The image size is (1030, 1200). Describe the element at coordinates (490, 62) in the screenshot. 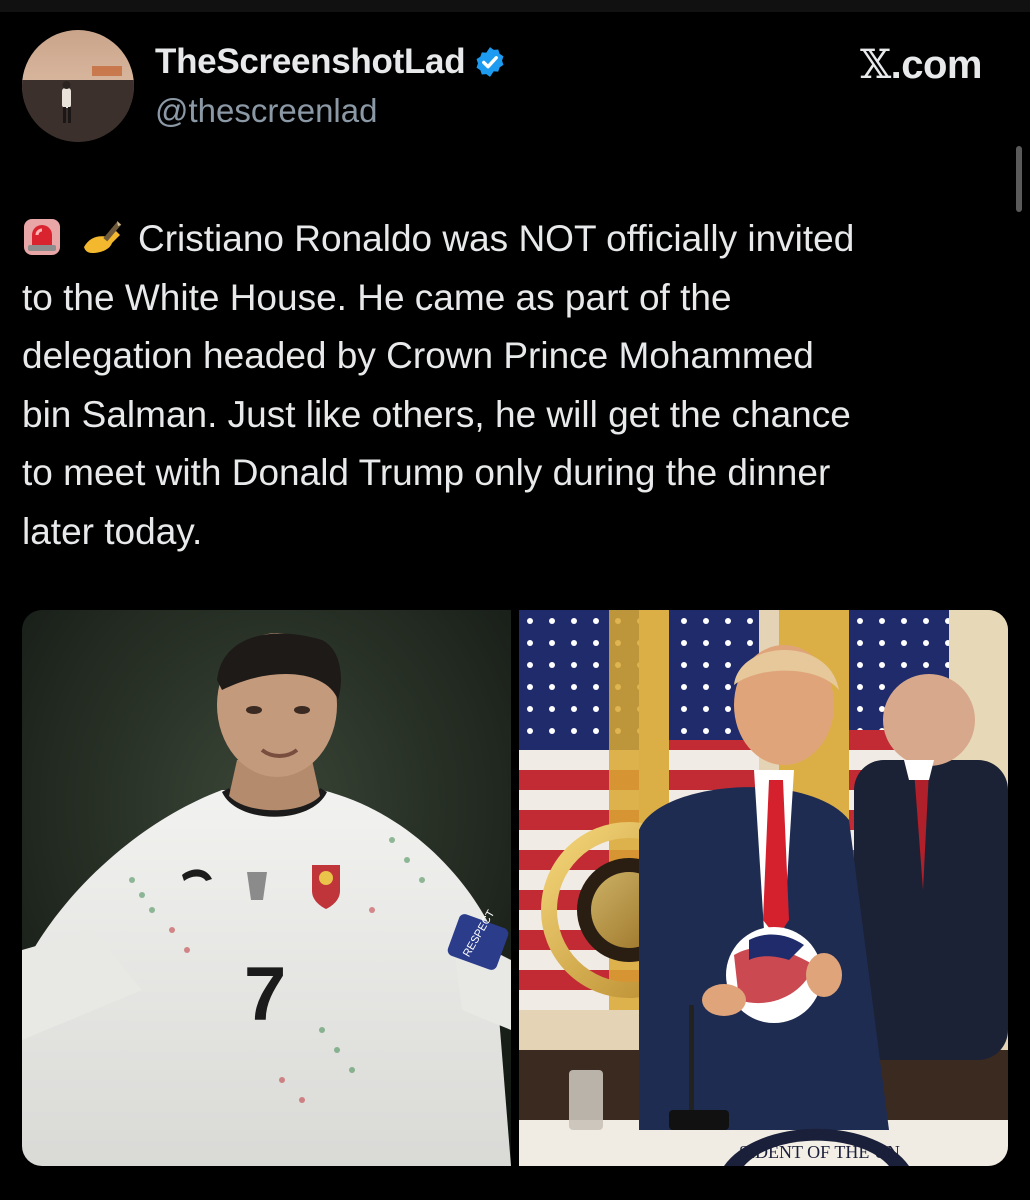

I see `verified-badge-icon` at that location.